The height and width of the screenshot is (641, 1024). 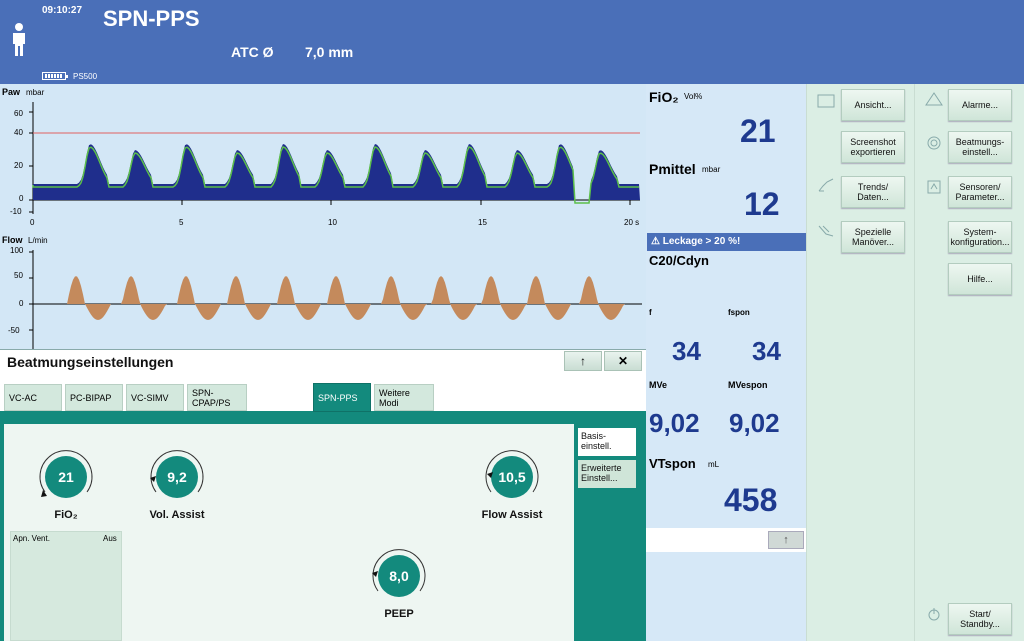 I want to click on fio2-knob-value: 21, so click(x=66, y=477).